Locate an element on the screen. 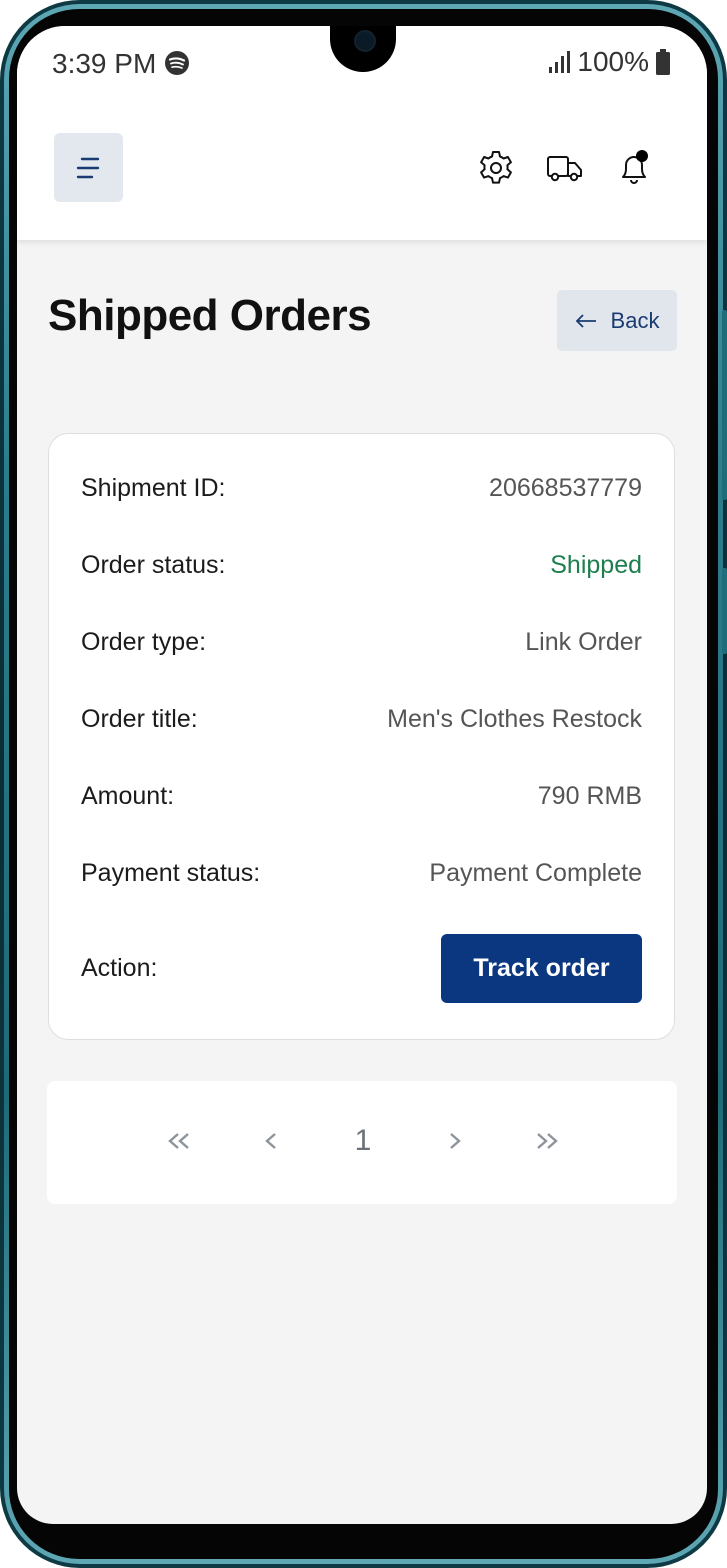 The width and height of the screenshot is (727, 1568). order-title-row: Order title: Men's Clothes Restock is located at coordinates (361, 719).